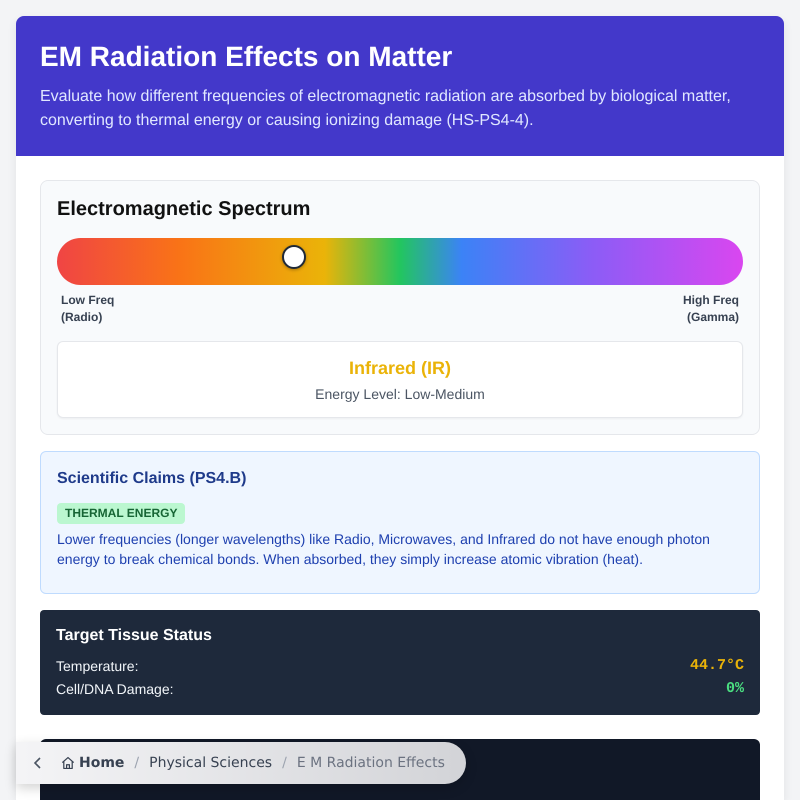 This screenshot has width=800, height=800. I want to click on home-icon, so click(68, 763).